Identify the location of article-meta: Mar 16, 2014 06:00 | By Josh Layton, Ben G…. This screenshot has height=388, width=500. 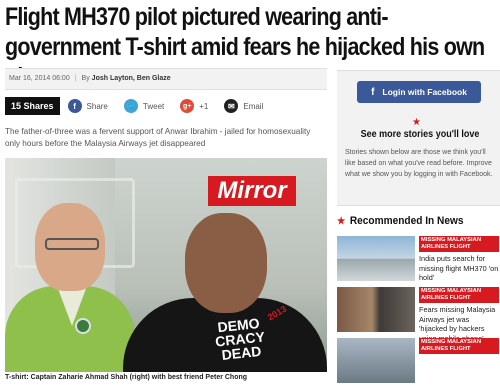
(166, 79).